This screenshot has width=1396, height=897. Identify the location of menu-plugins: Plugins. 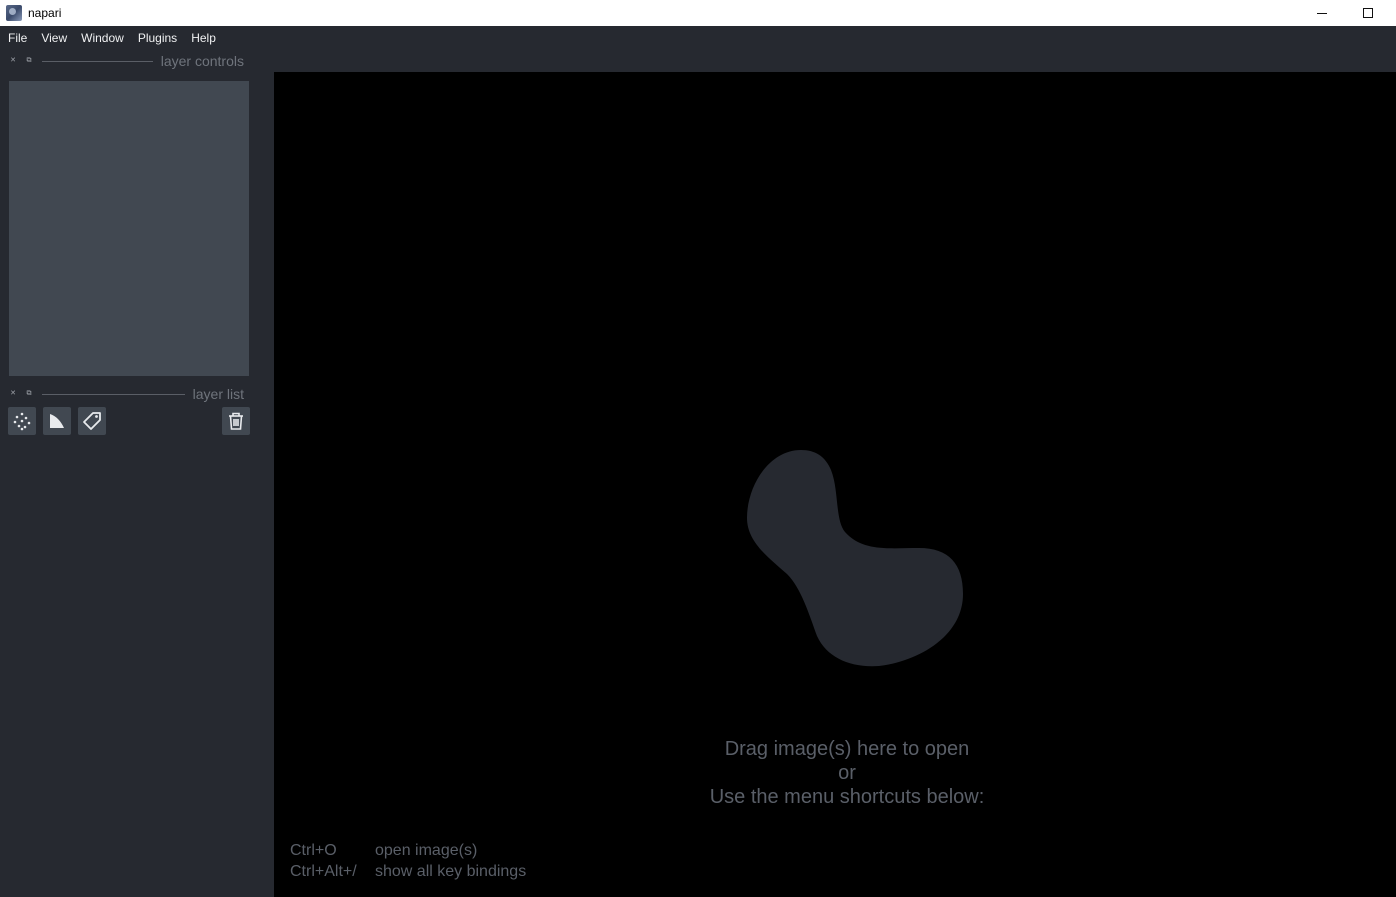
(157, 38).